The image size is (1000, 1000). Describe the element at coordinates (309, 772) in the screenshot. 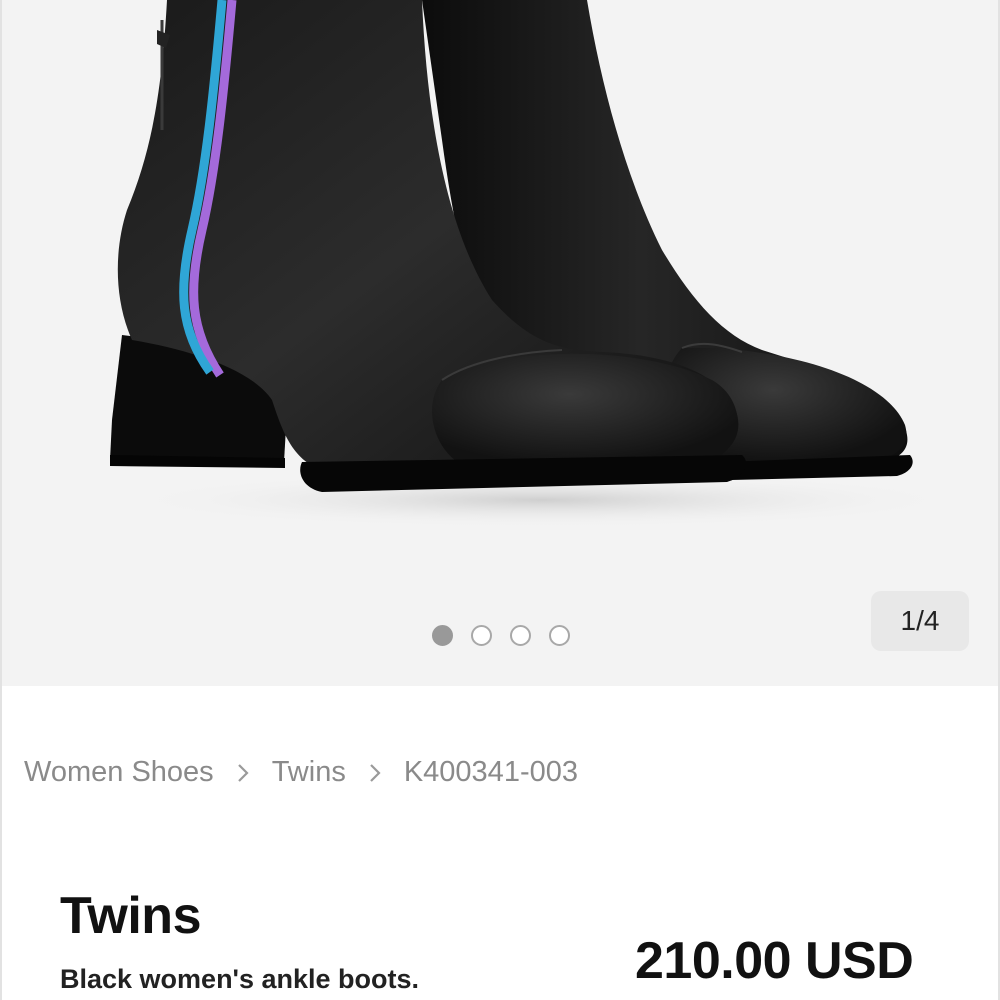

I see `breadcrumb-item-twins: Twins` at that location.